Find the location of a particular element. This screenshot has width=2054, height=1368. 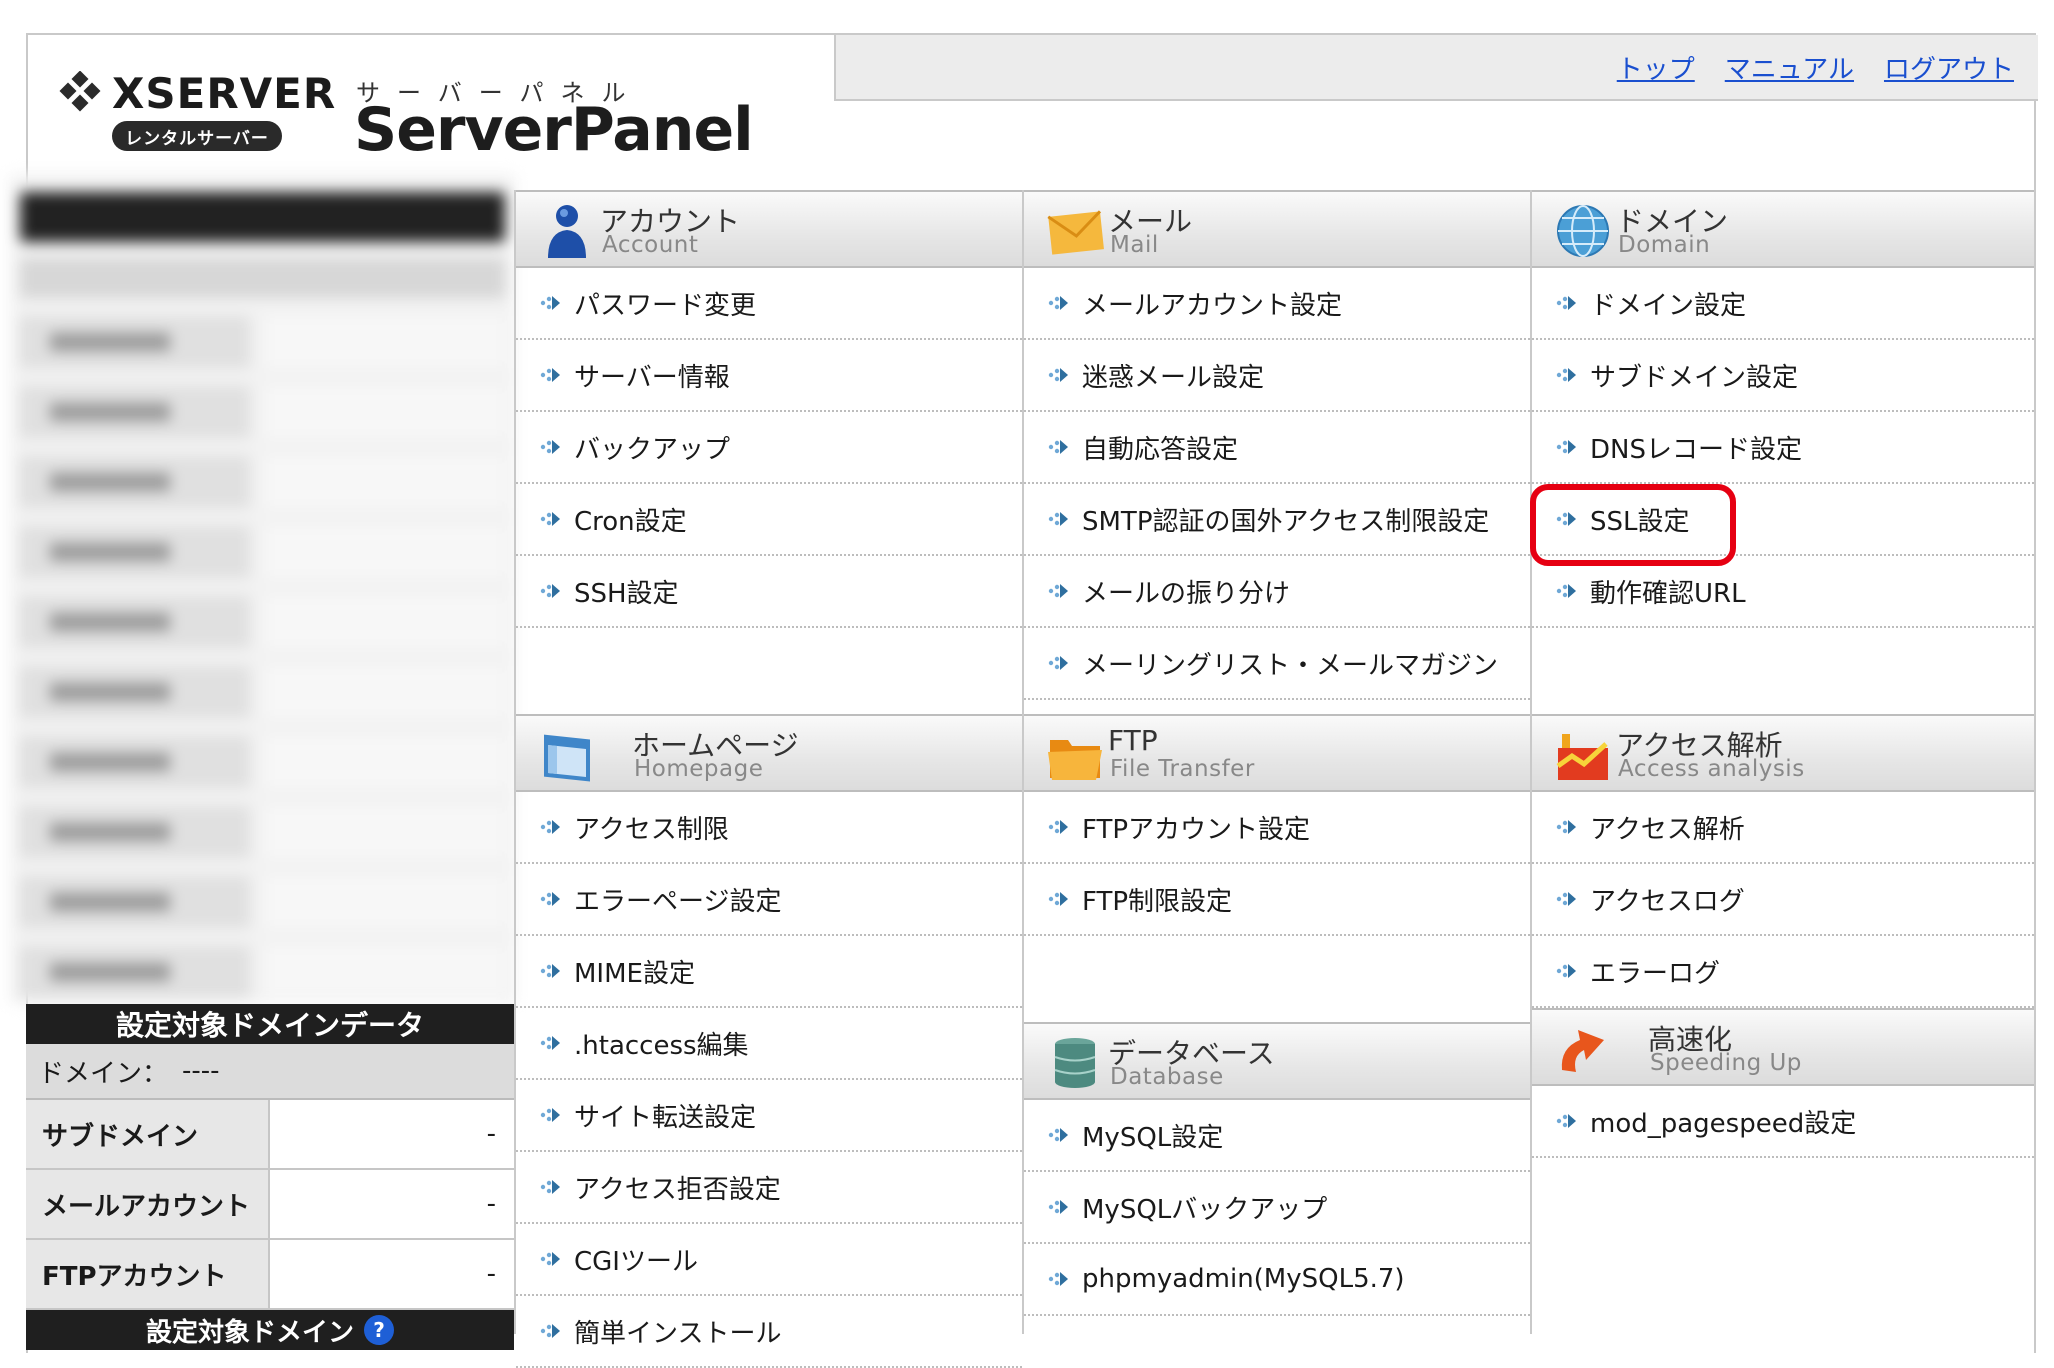

menu-item-dns-record: DNSレコード設定 is located at coordinates (1783, 448).